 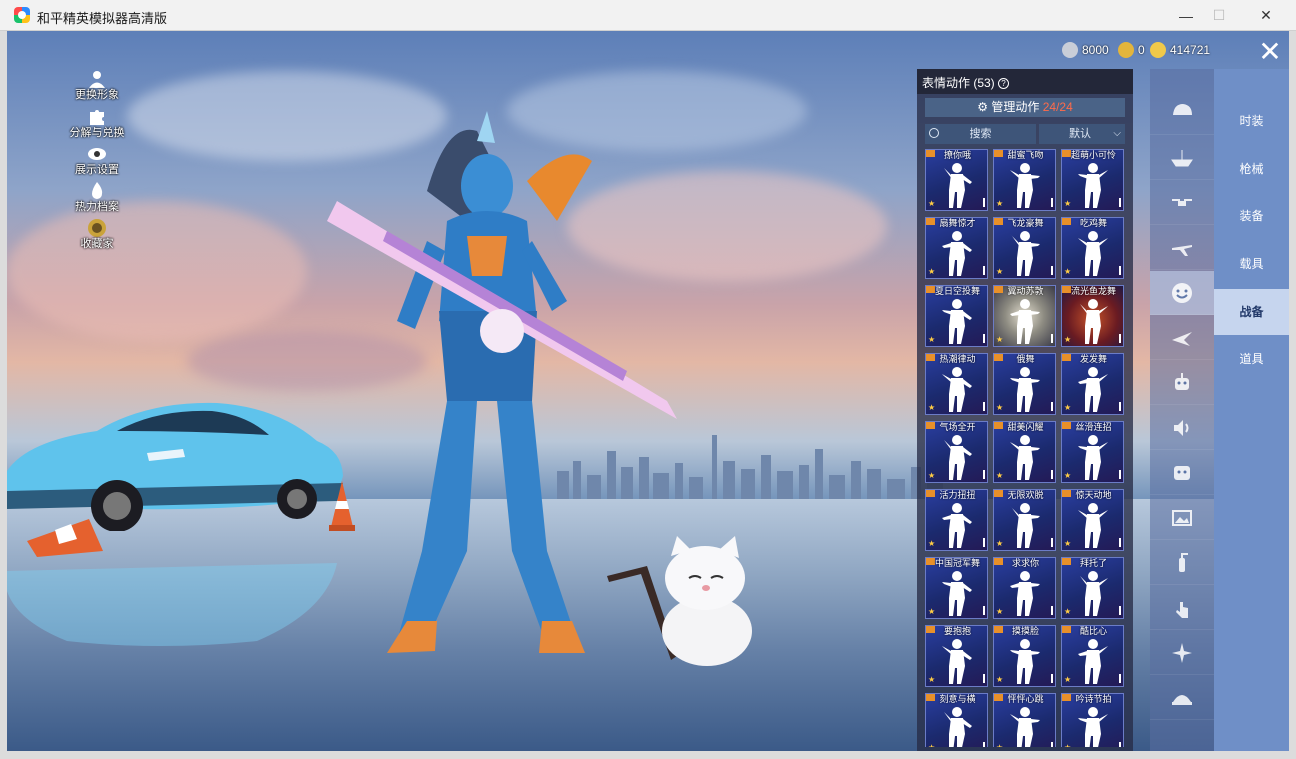 I want to click on category-extinguisher, so click(x=1182, y=563).